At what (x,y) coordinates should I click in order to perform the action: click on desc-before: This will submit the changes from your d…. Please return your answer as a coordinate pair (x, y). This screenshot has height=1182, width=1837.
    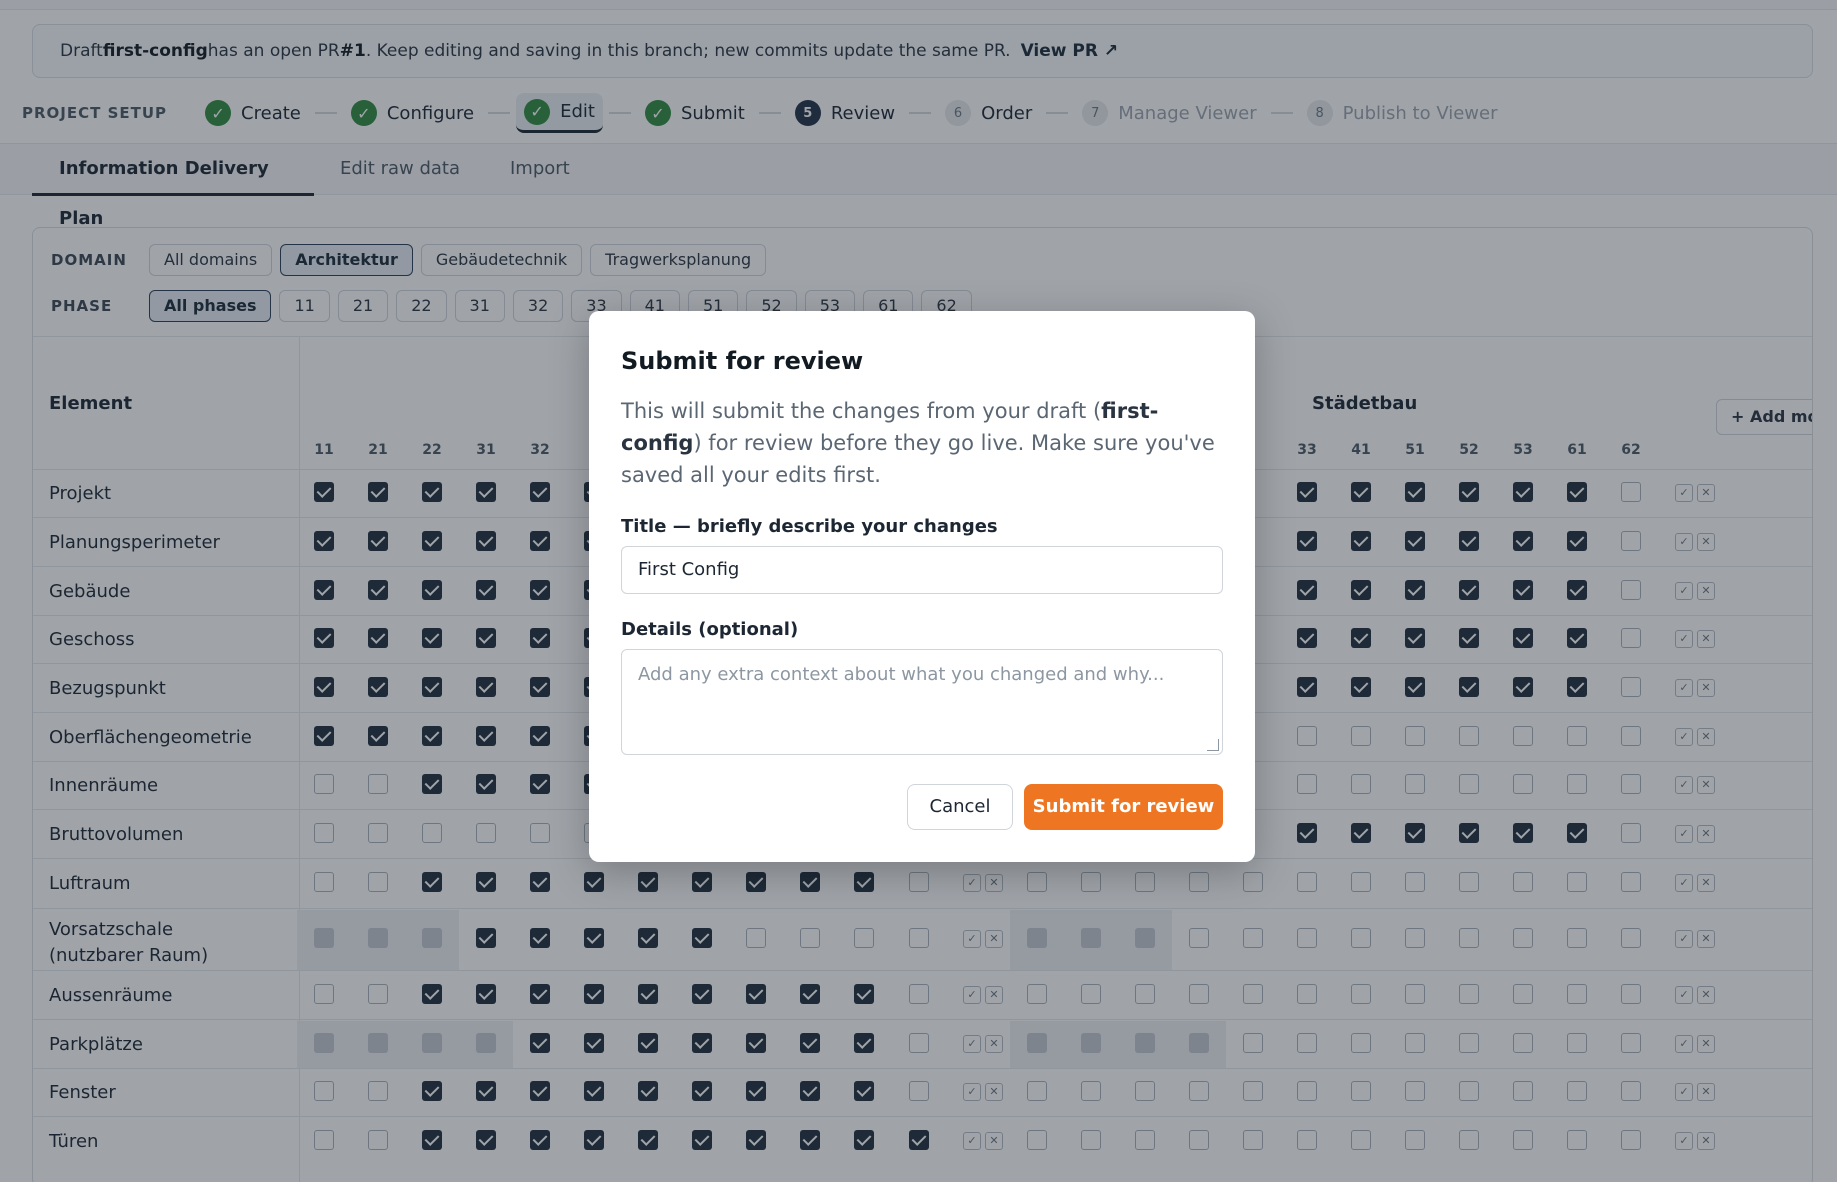
    Looking at the image, I should click on (861, 411).